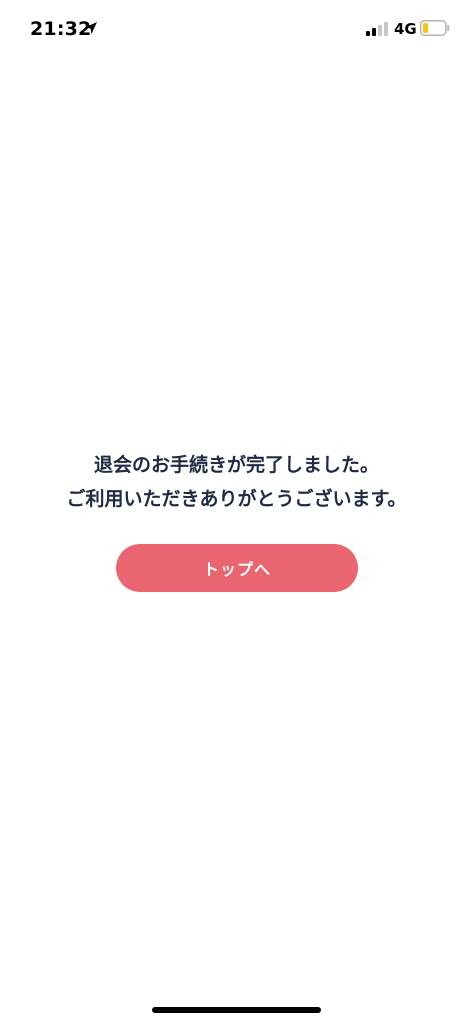 The image size is (473, 1024). What do you see at coordinates (236, 30) in the screenshot?
I see `status-bar: 21:32 4G` at bounding box center [236, 30].